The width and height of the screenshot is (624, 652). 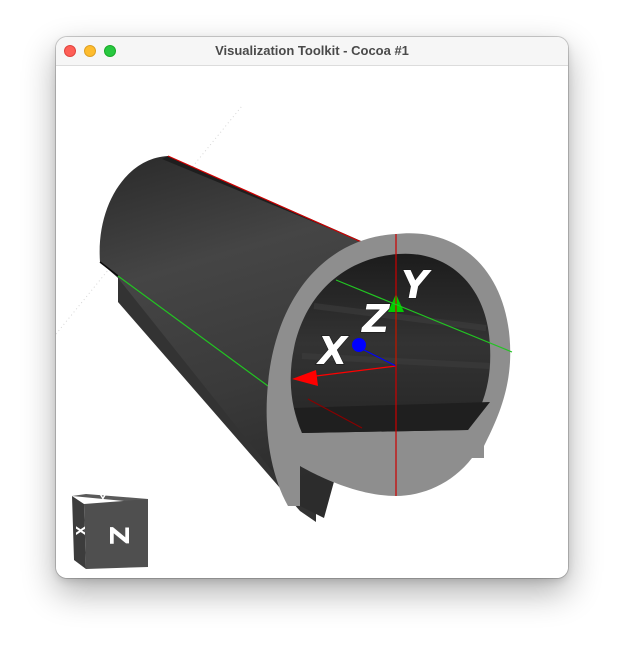 I want to click on window-title: Visualization Toolkit - Cocoa #1, so click(x=312, y=50).